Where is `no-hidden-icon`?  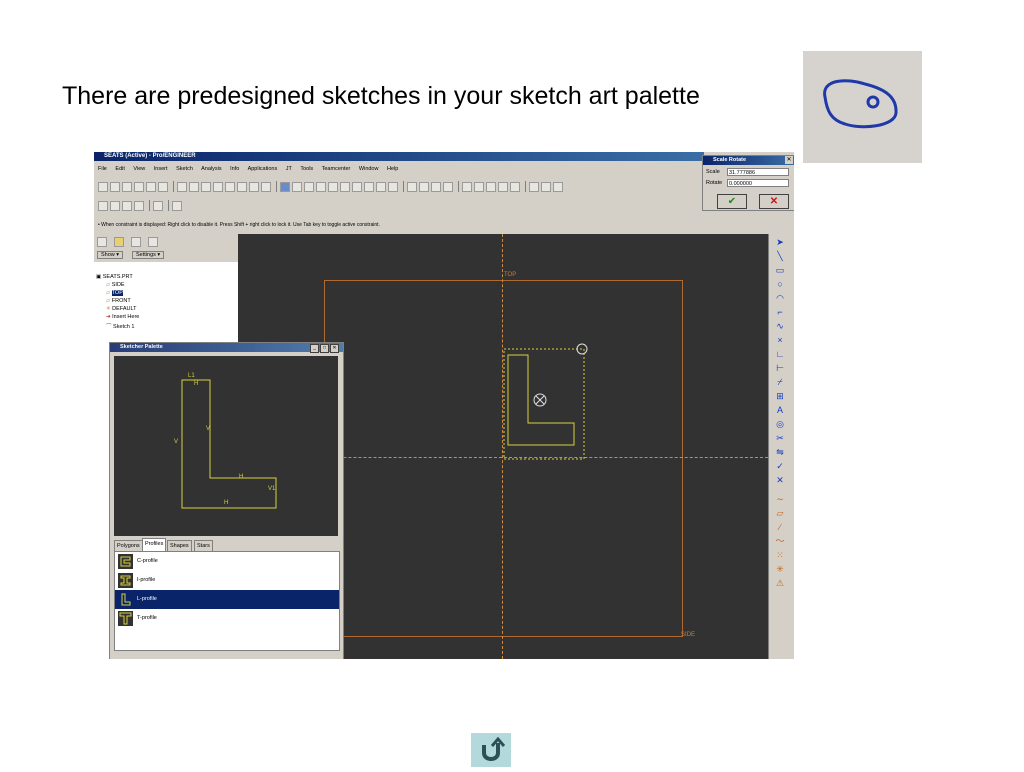
no-hidden-icon is located at coordinates (436, 186).